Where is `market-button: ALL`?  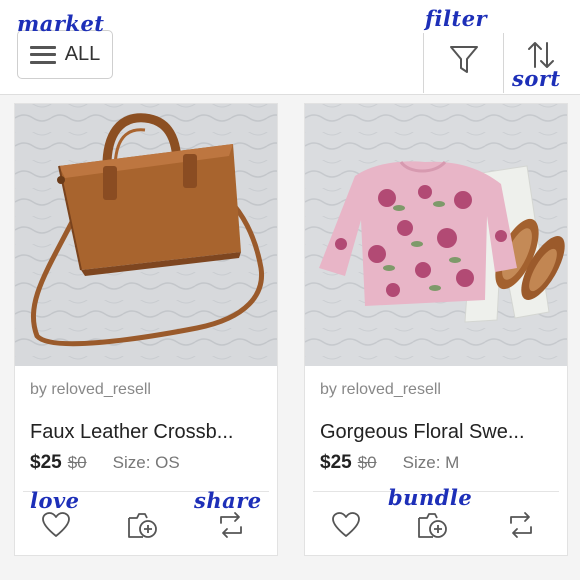
market-button: ALL is located at coordinates (65, 54).